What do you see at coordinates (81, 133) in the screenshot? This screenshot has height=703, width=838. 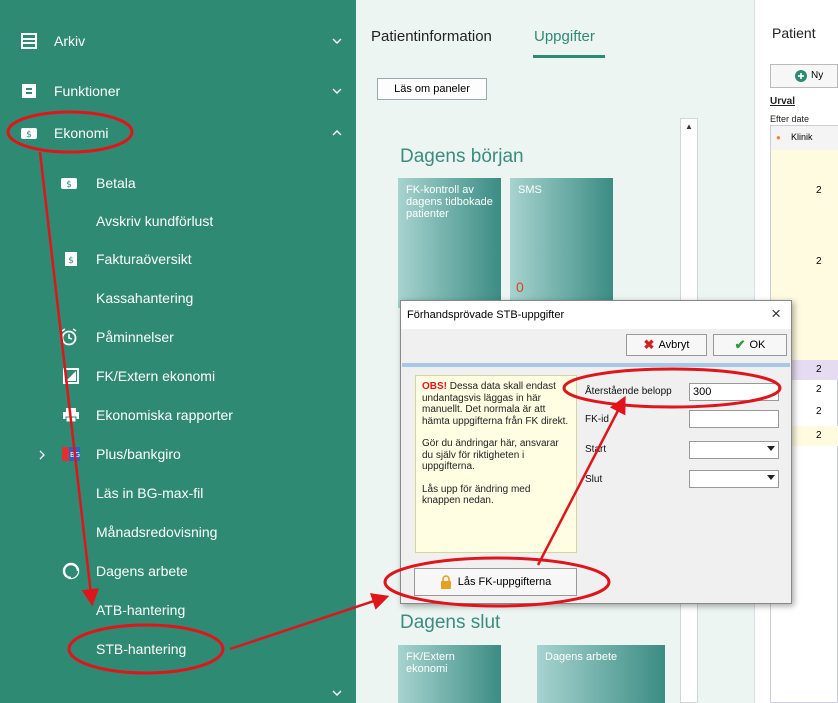 I see `sidebar-item-label: Ekonomi` at bounding box center [81, 133].